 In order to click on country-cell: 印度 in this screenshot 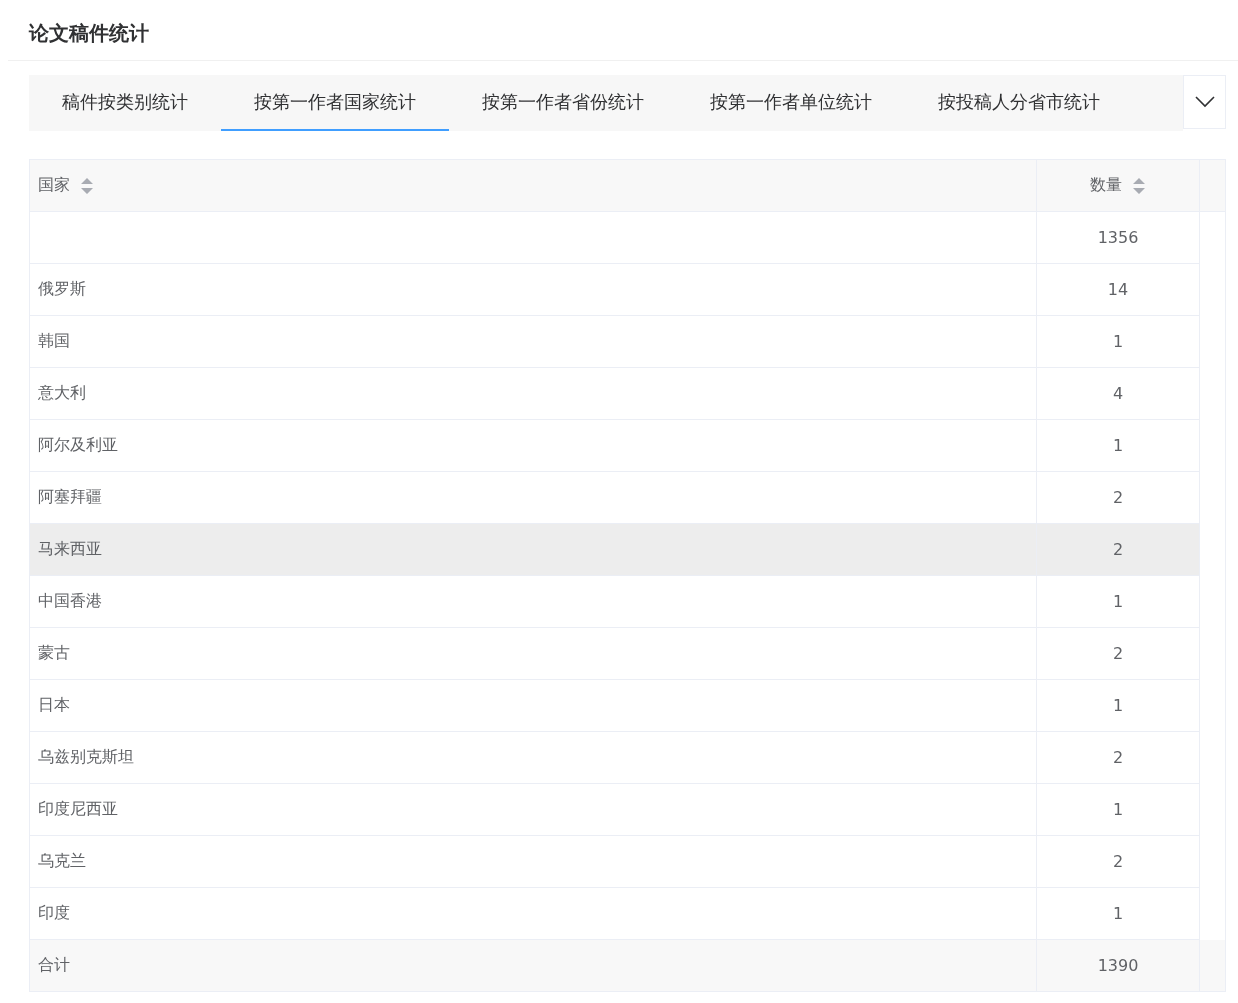, I will do `click(54, 913)`.